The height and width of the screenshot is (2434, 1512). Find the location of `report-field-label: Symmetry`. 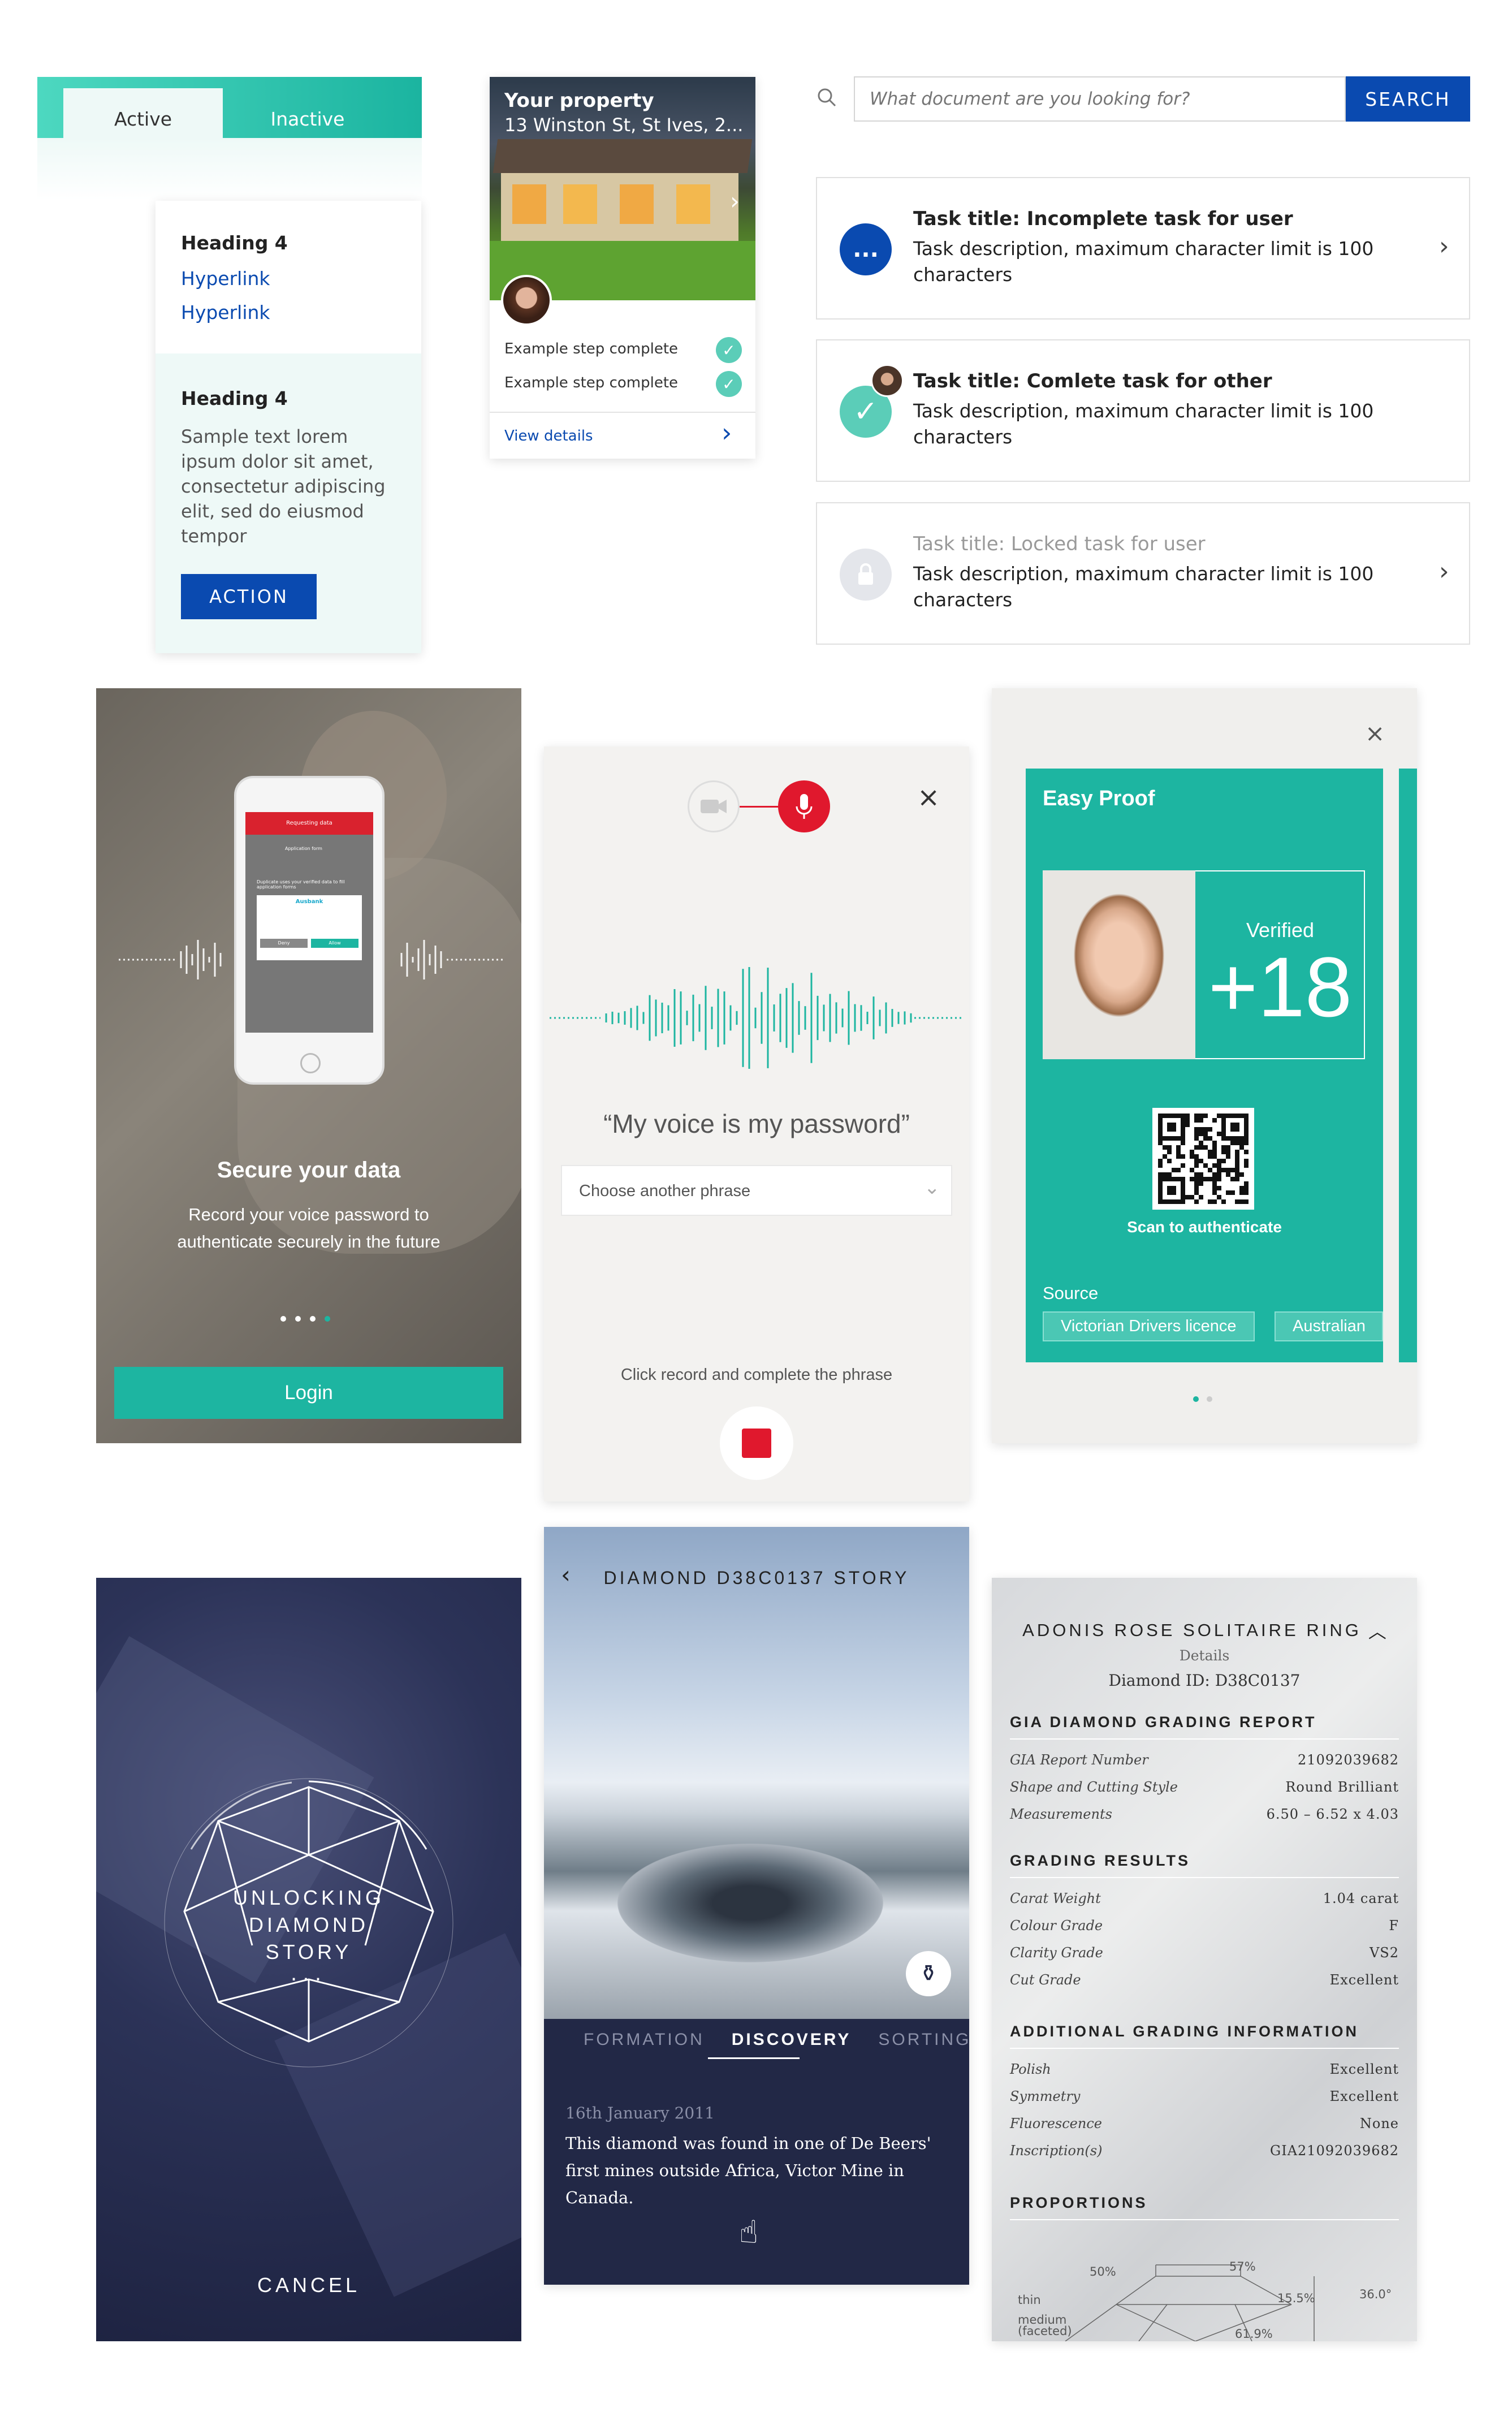

report-field-label: Symmetry is located at coordinates (1045, 2096).